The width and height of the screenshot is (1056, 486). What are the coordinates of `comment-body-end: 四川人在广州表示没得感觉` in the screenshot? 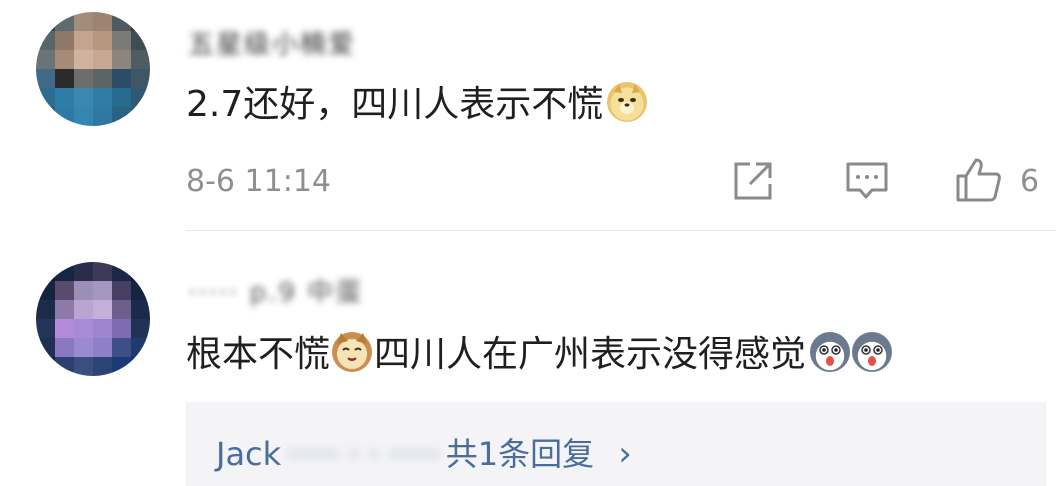 It's located at (590, 354).